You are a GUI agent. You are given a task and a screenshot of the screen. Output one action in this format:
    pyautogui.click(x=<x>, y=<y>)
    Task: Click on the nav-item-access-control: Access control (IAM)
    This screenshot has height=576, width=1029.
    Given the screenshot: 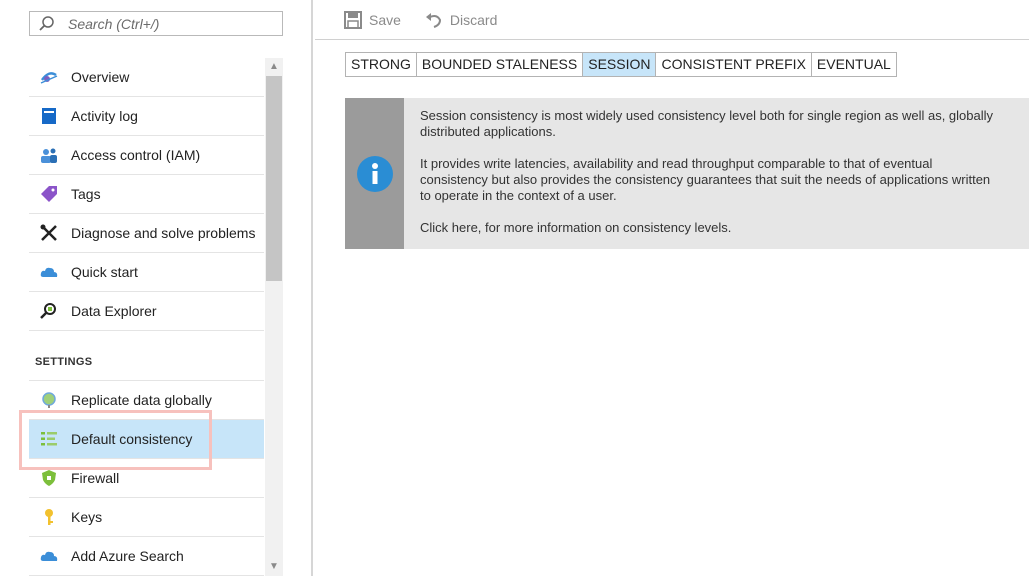 What is the action you would take?
    pyautogui.click(x=146, y=155)
    